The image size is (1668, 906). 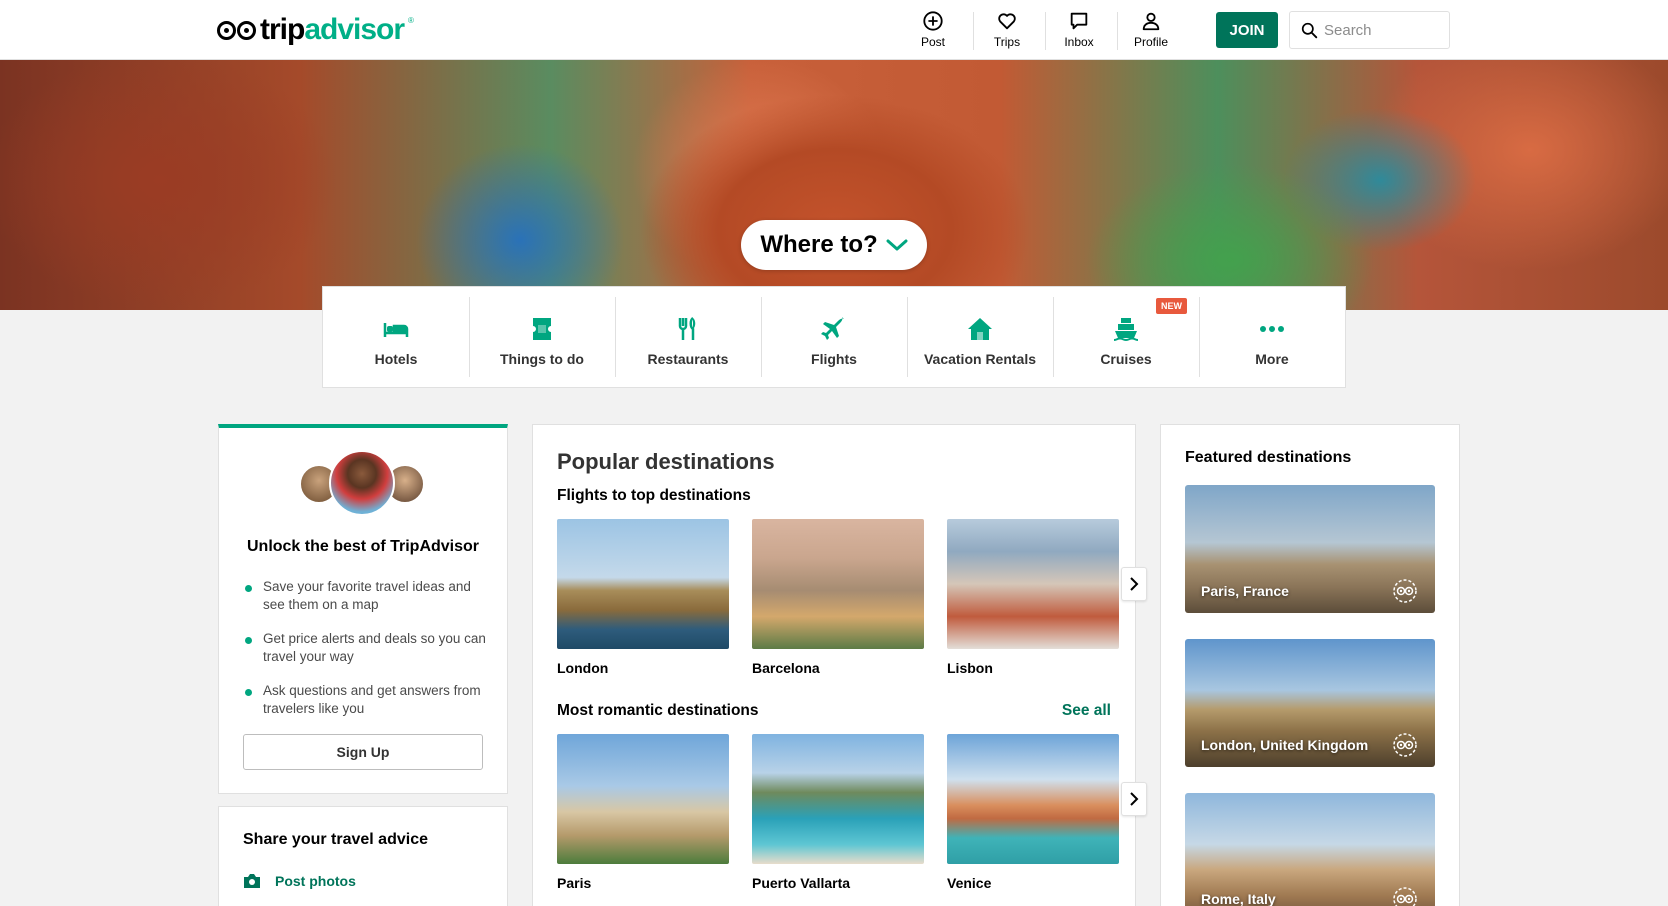 What do you see at coordinates (542, 329) in the screenshot?
I see `ticket-icon` at bounding box center [542, 329].